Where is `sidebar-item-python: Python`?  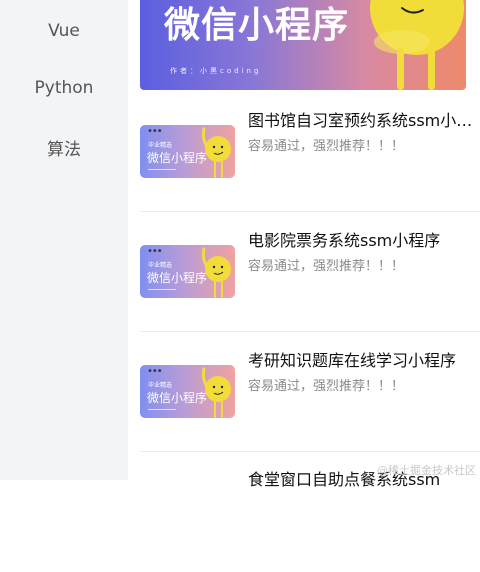 sidebar-item-python: Python is located at coordinates (64, 88).